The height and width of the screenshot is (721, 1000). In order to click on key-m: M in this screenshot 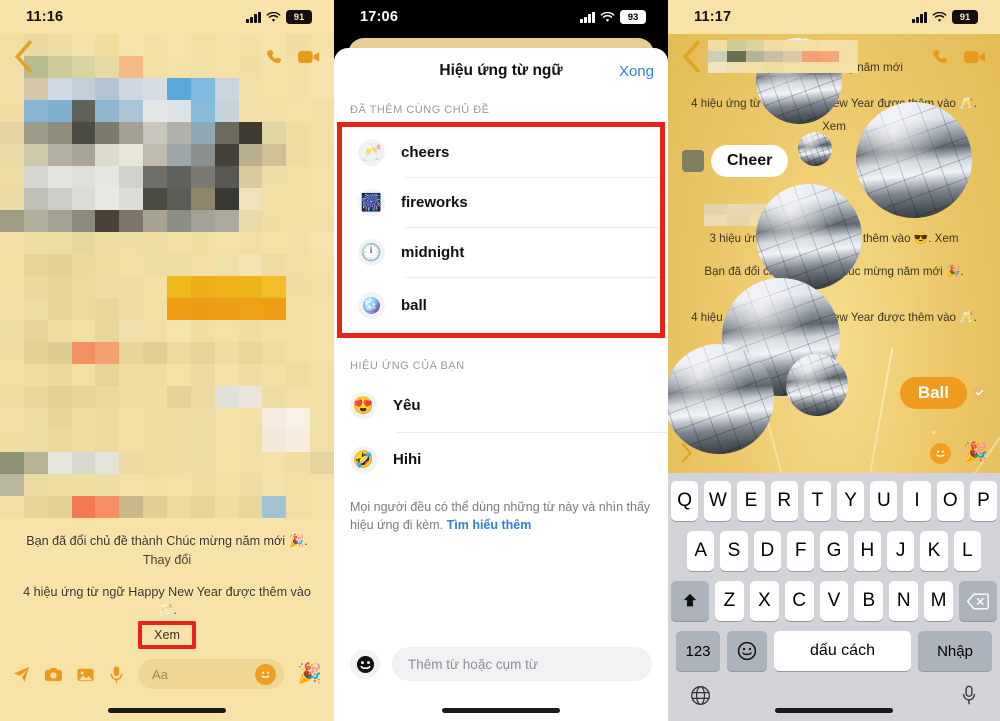, I will do `click(939, 601)`.